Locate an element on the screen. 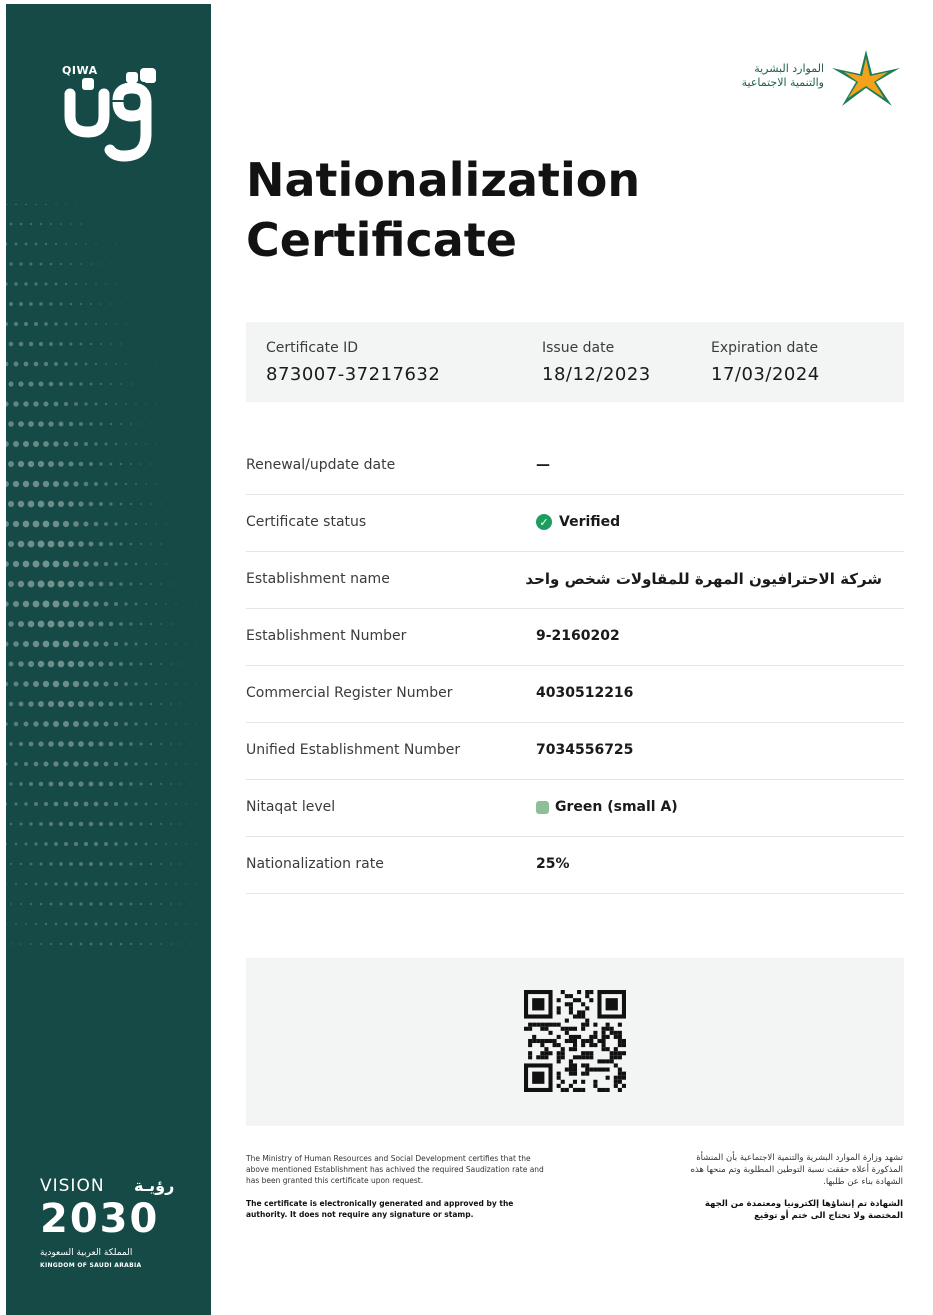  detail-label: Commercial Register Number is located at coordinates (349, 693).